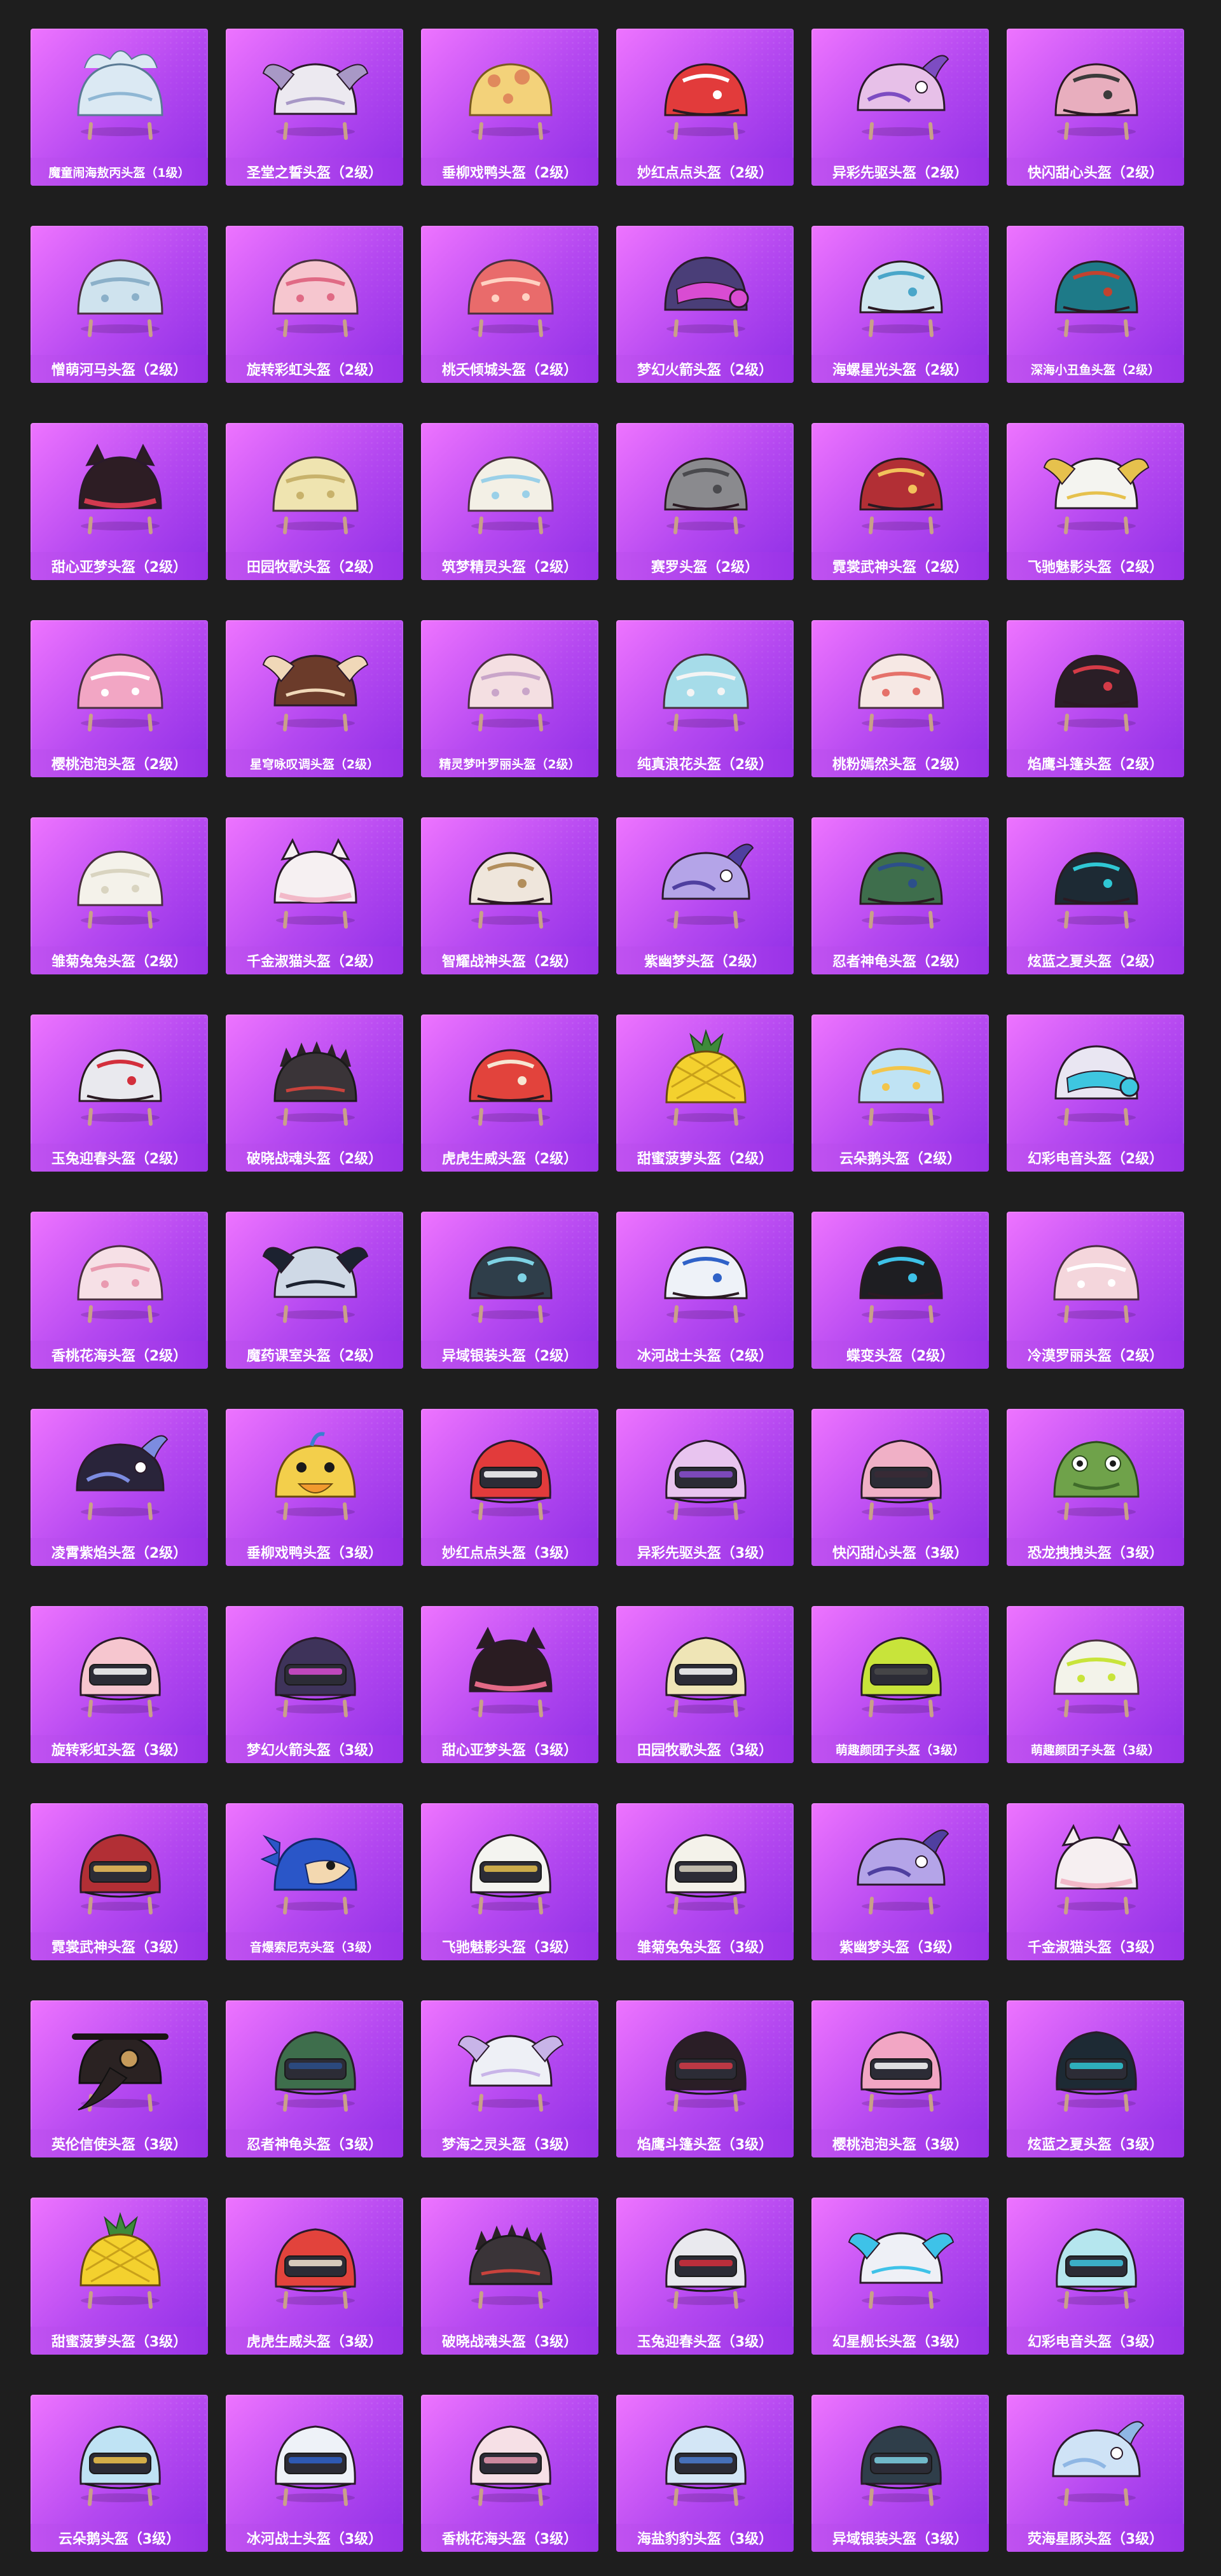 This screenshot has height=2576, width=1221. What do you see at coordinates (705, 962) in the screenshot?
I see `helmet-name: 紫幽梦头盔（2级）` at bounding box center [705, 962].